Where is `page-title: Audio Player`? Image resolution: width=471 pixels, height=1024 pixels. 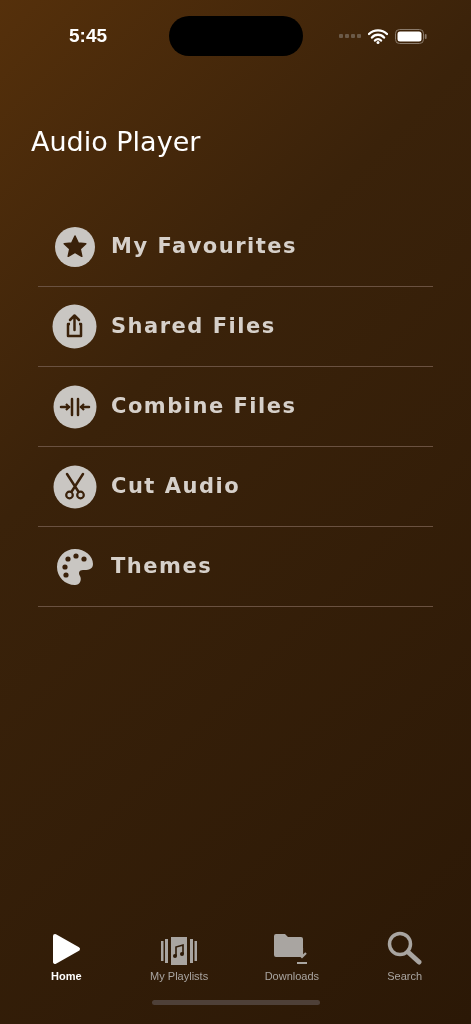
page-title: Audio Player is located at coordinates (116, 142).